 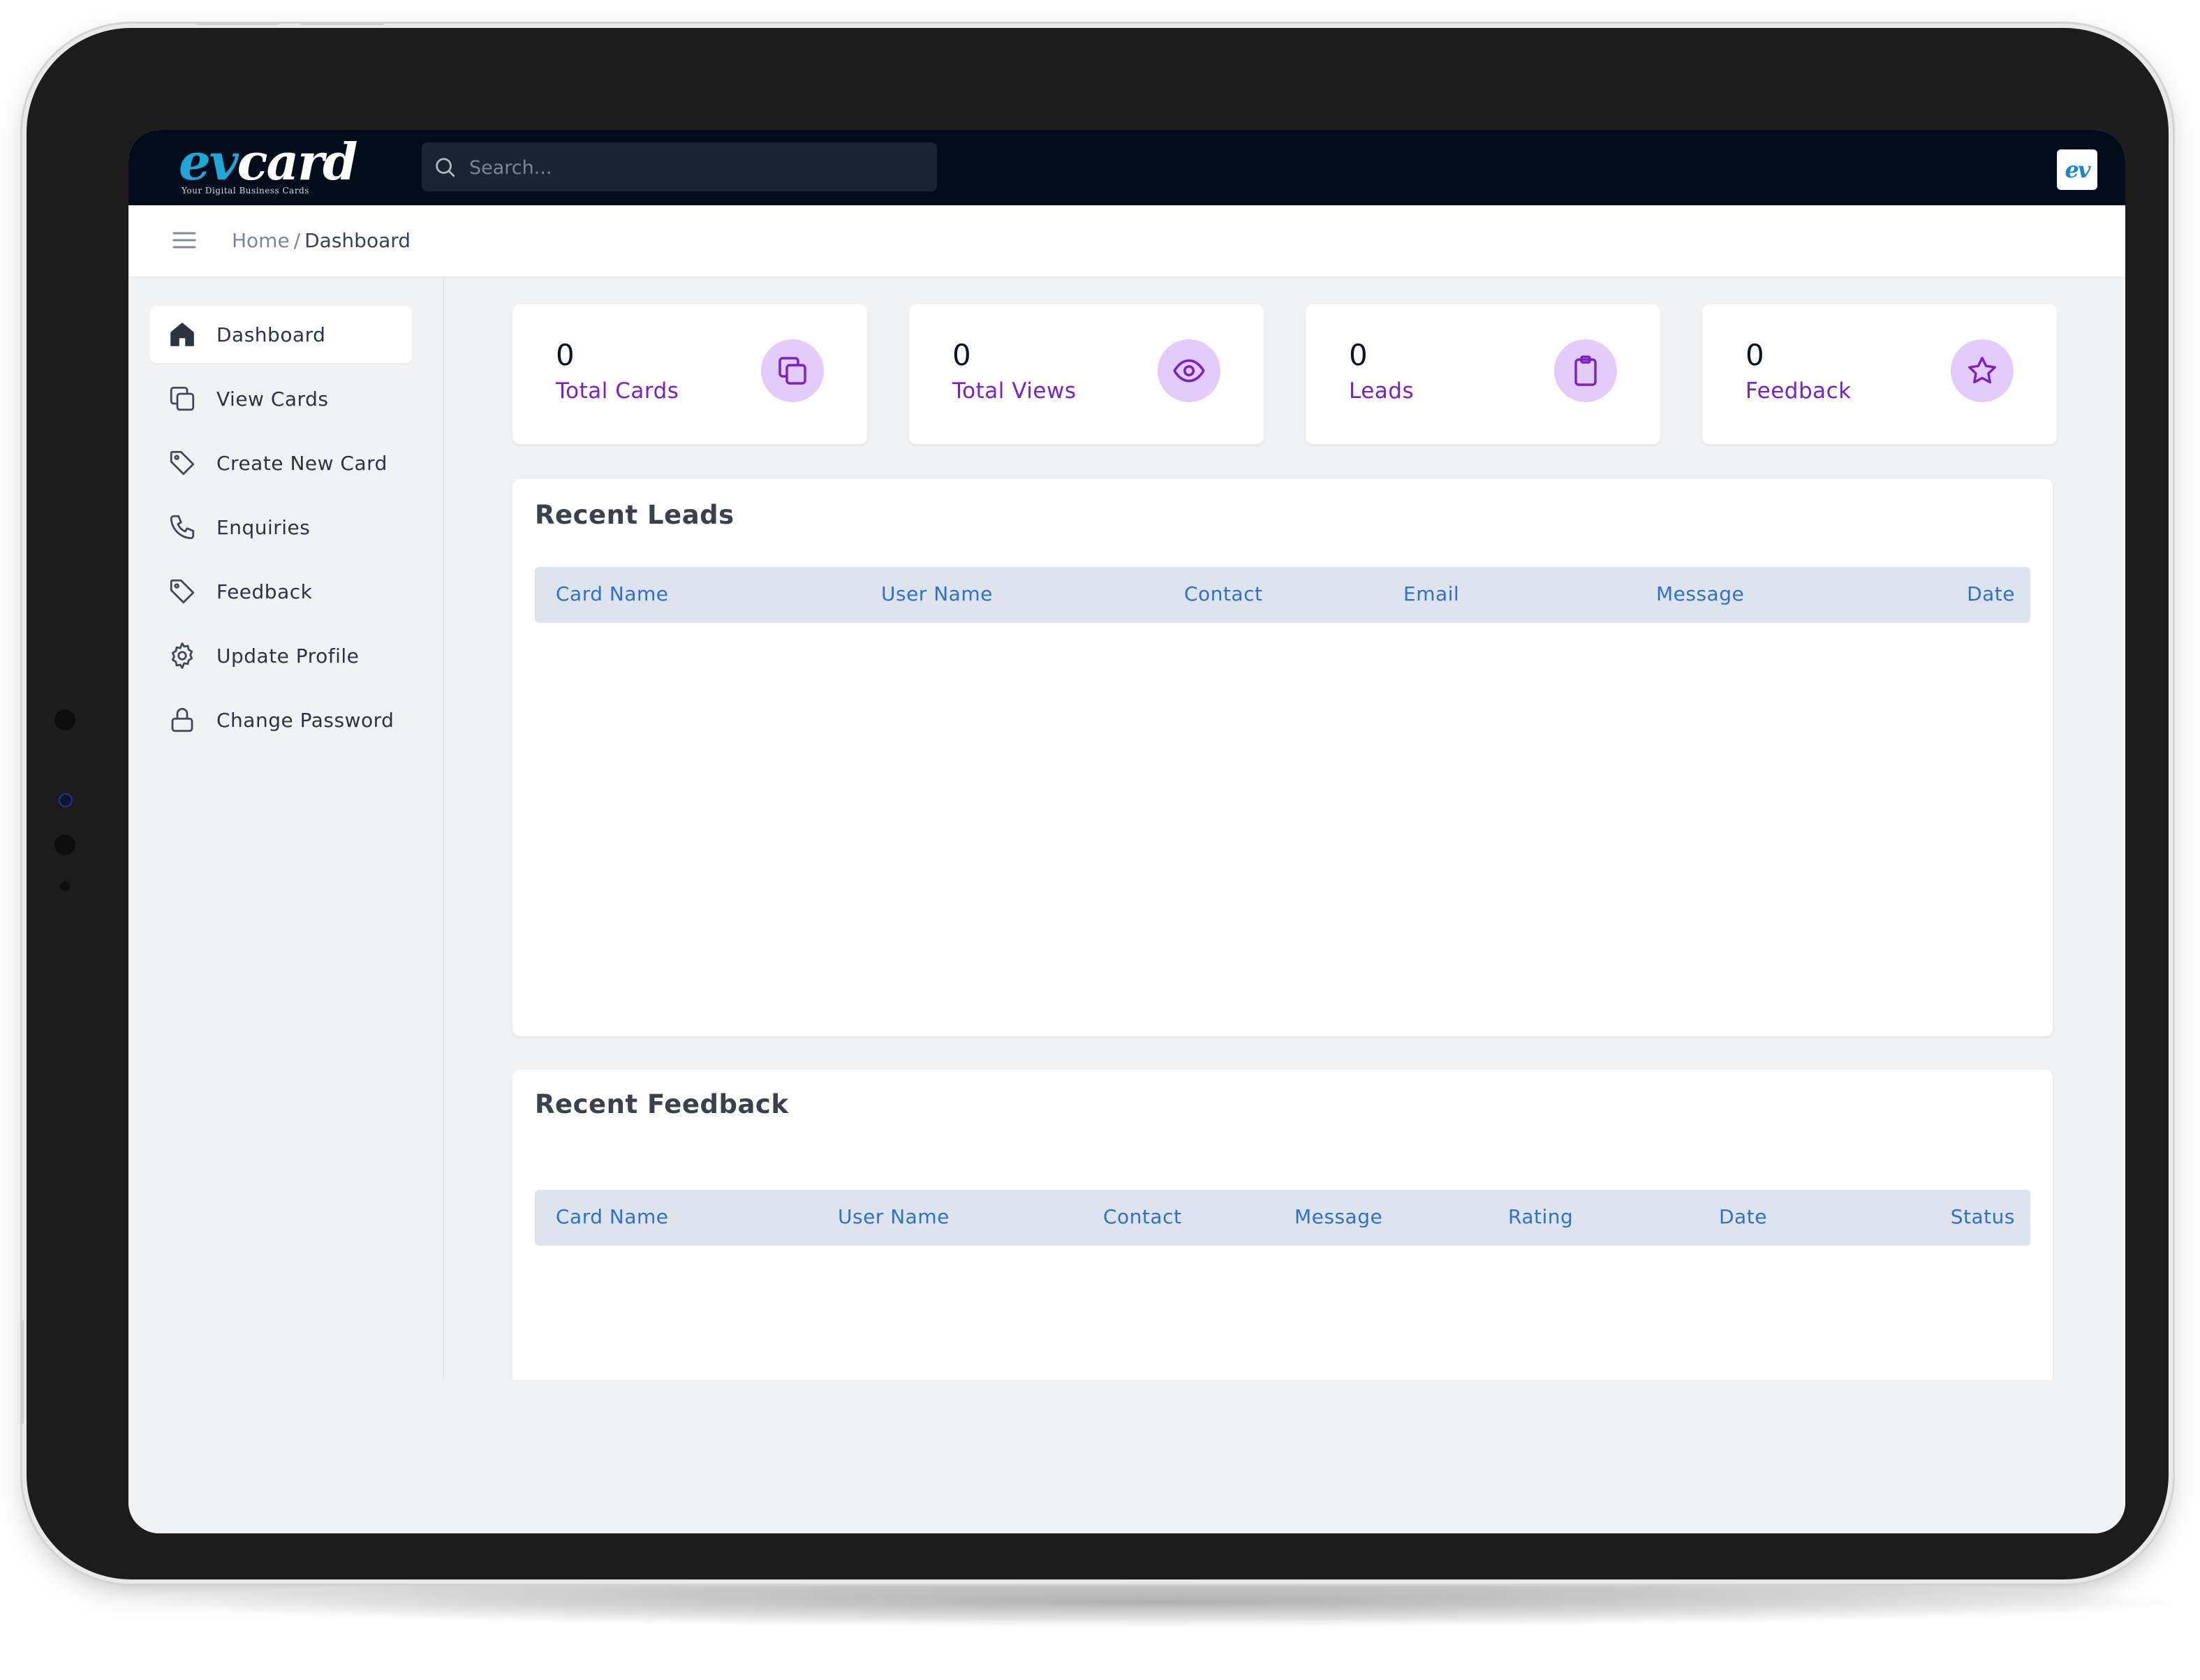 What do you see at coordinates (357, 240) in the screenshot?
I see `breadcrumb-current: Dashboard` at bounding box center [357, 240].